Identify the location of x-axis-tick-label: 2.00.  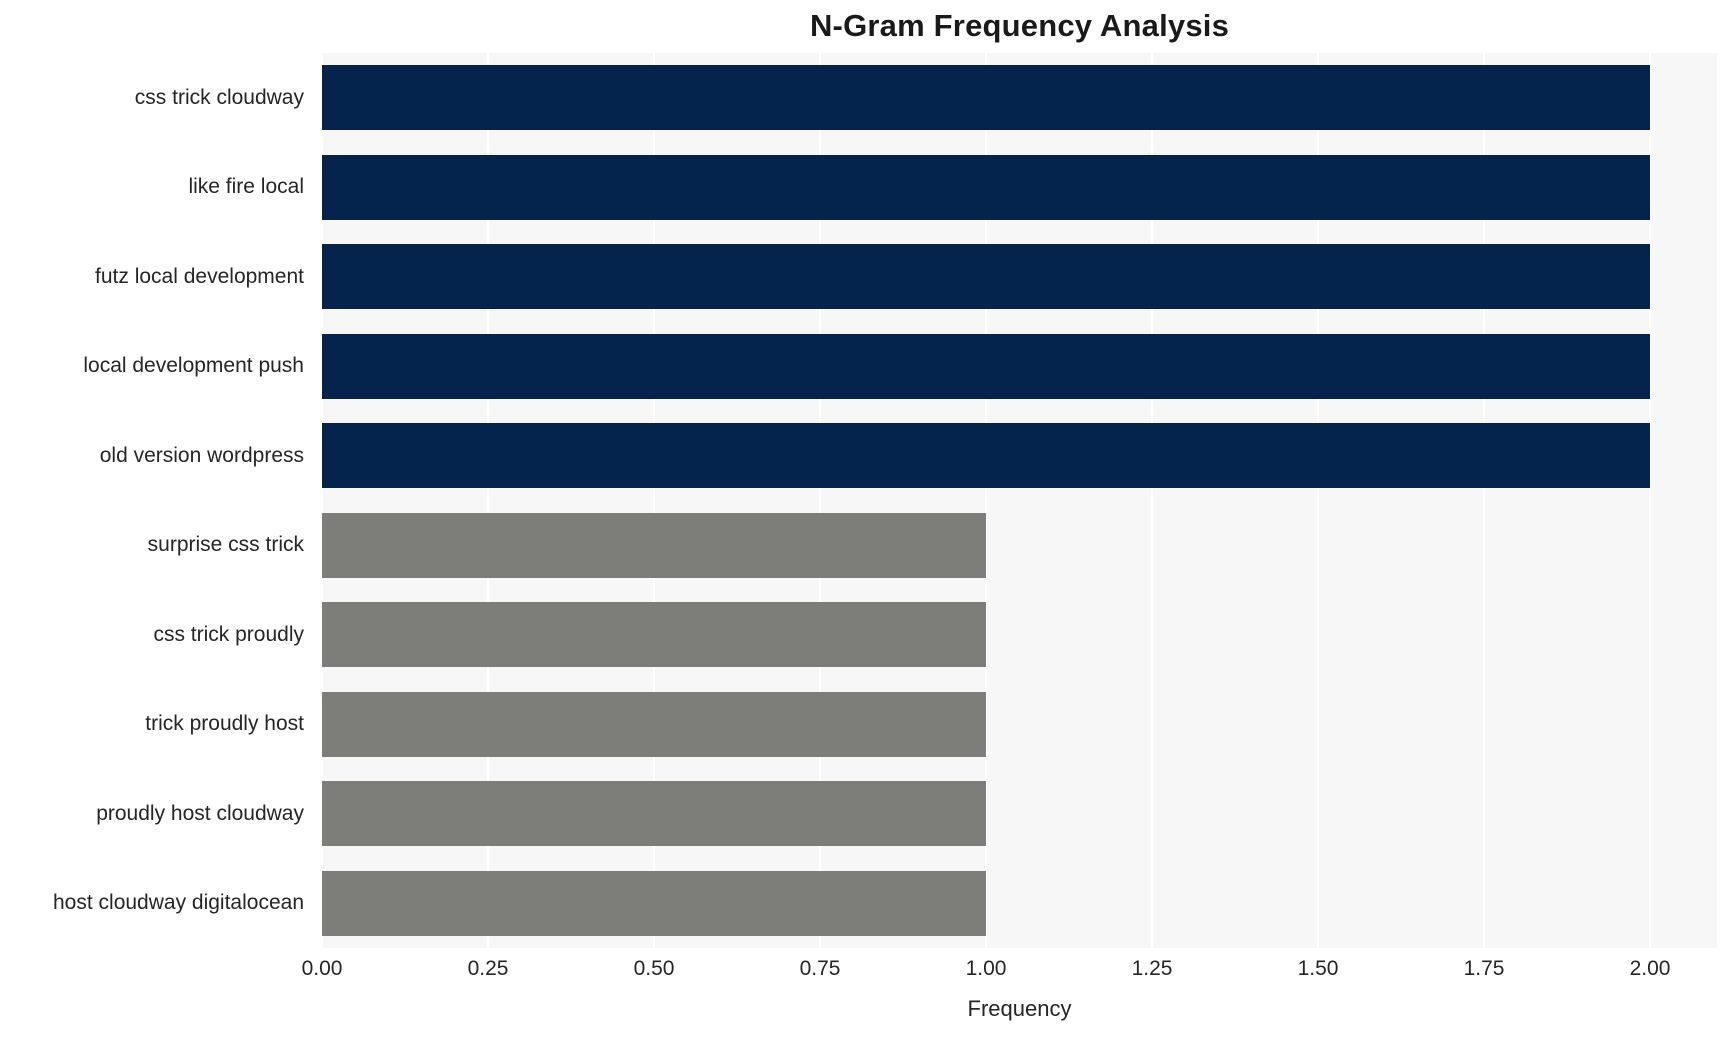
(1650, 968).